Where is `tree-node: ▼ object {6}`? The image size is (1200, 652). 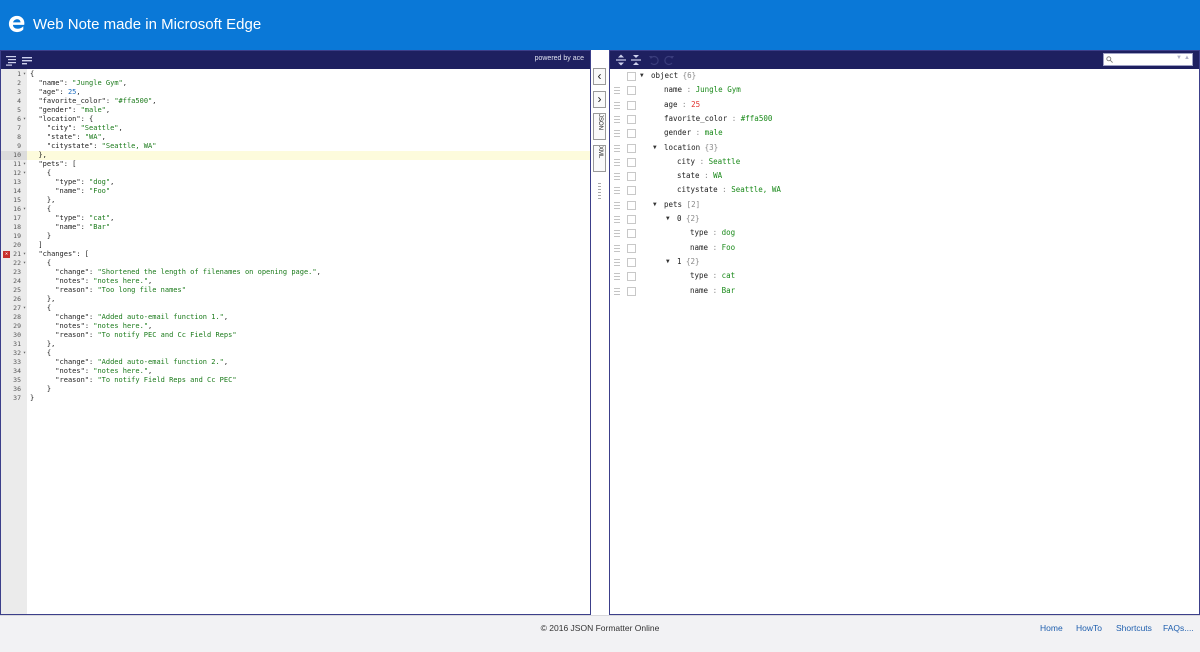 tree-node: ▼ object {6} is located at coordinates (904, 76).